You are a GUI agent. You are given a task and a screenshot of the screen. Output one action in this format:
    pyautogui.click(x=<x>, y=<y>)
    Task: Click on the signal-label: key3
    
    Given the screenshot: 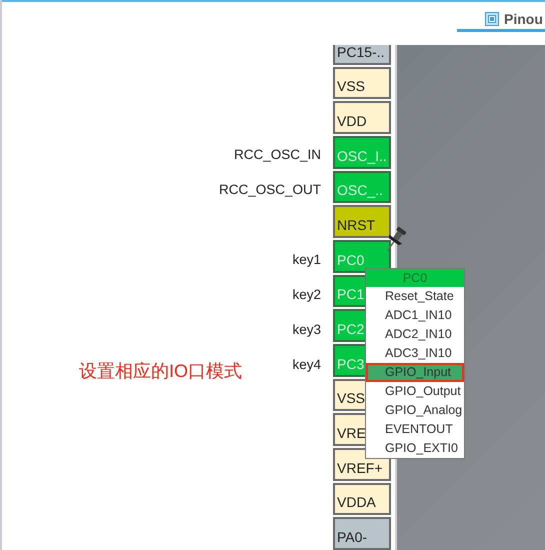 What is the action you would take?
    pyautogui.click(x=306, y=329)
    